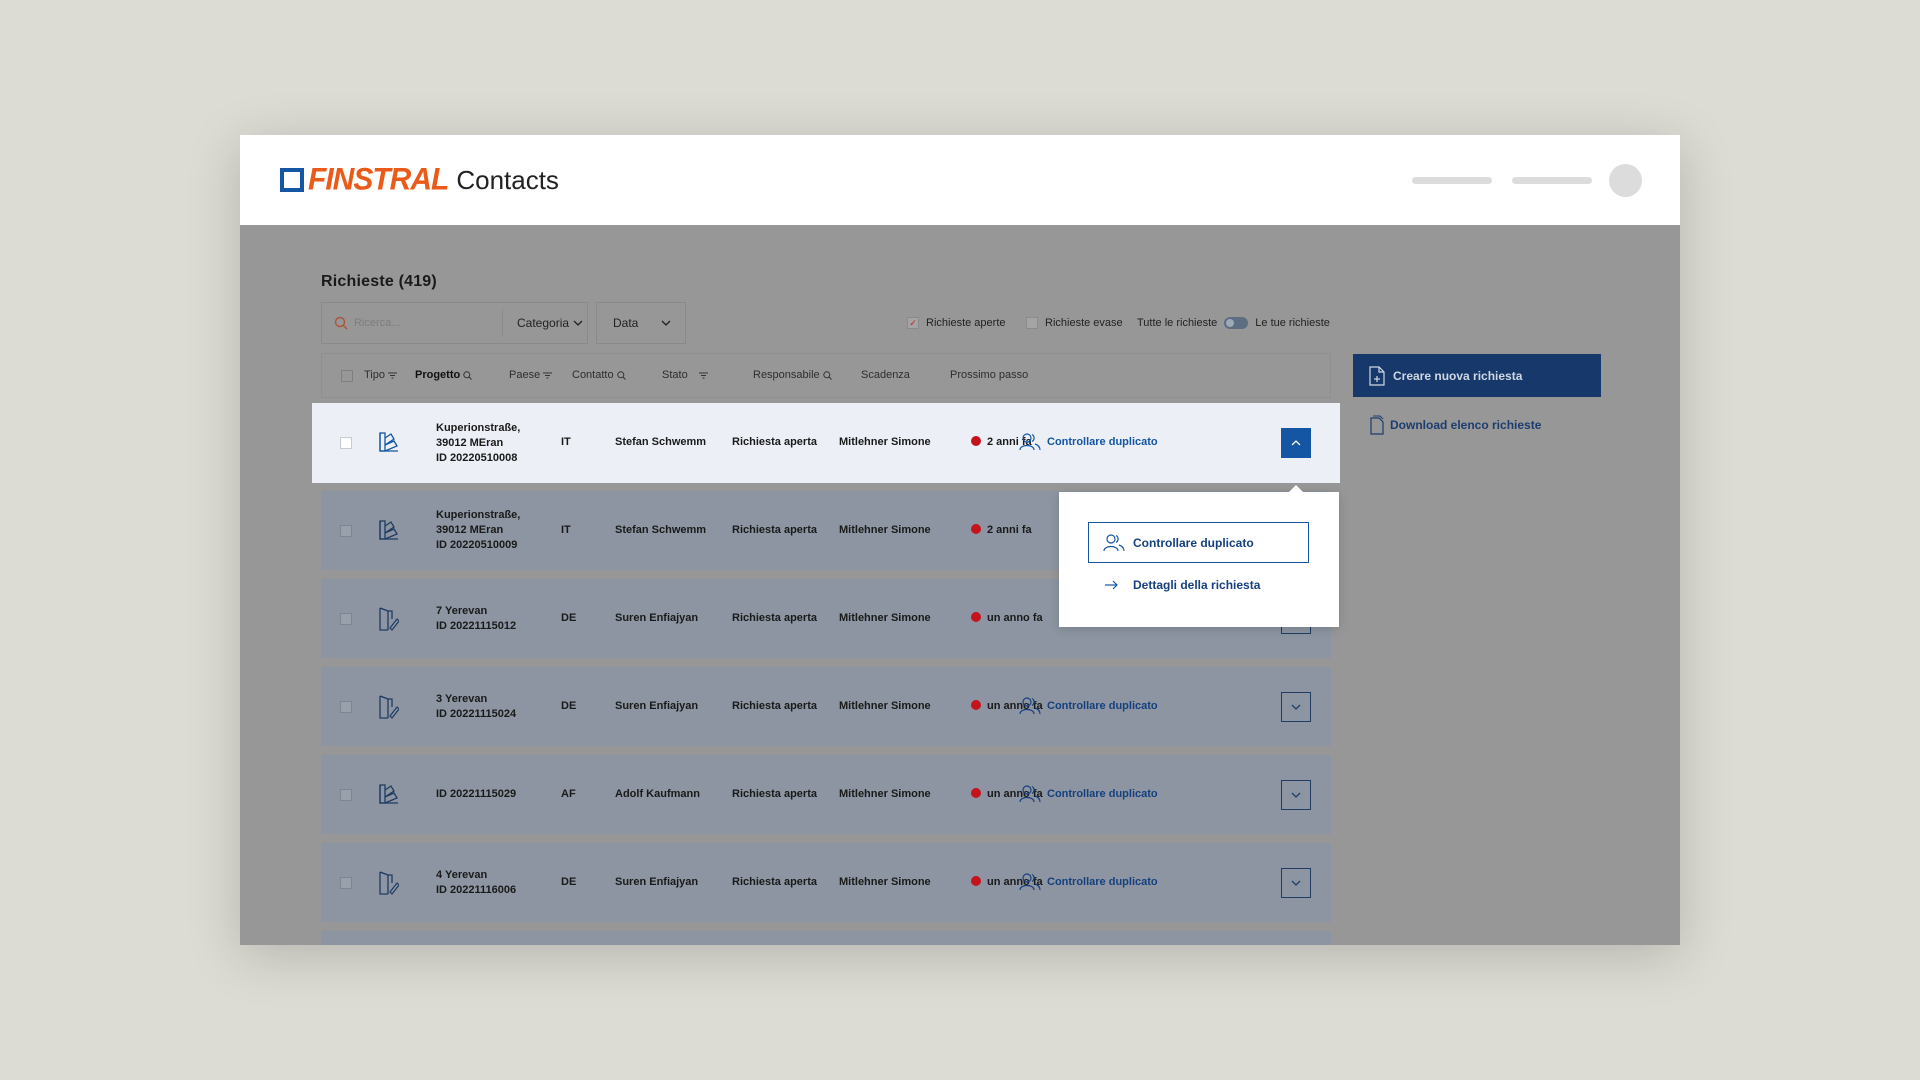 Image resolution: width=1920 pixels, height=1080 pixels. What do you see at coordinates (641, 323) in the screenshot?
I see `date-select: Data` at bounding box center [641, 323].